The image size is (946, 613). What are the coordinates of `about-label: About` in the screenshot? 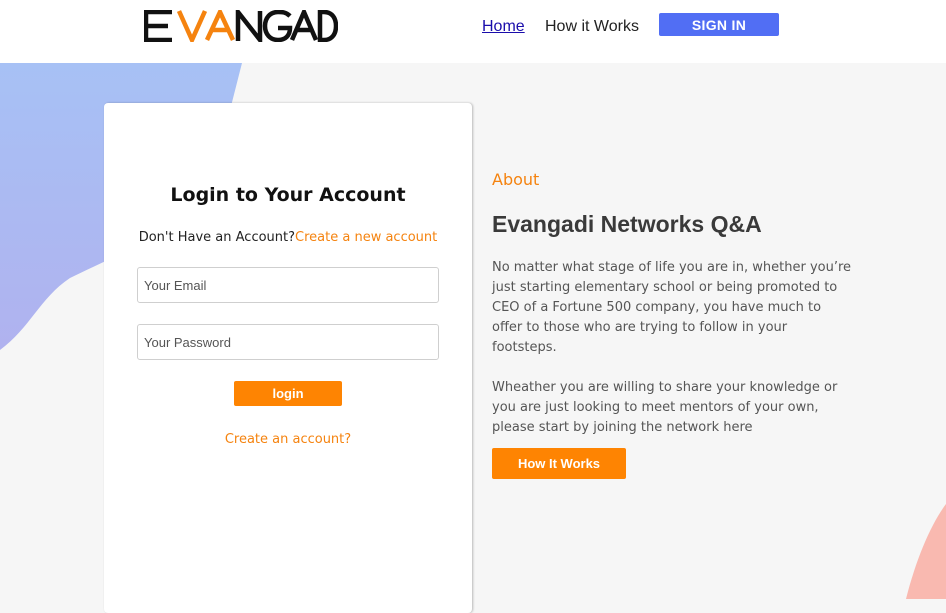 It's located at (516, 179).